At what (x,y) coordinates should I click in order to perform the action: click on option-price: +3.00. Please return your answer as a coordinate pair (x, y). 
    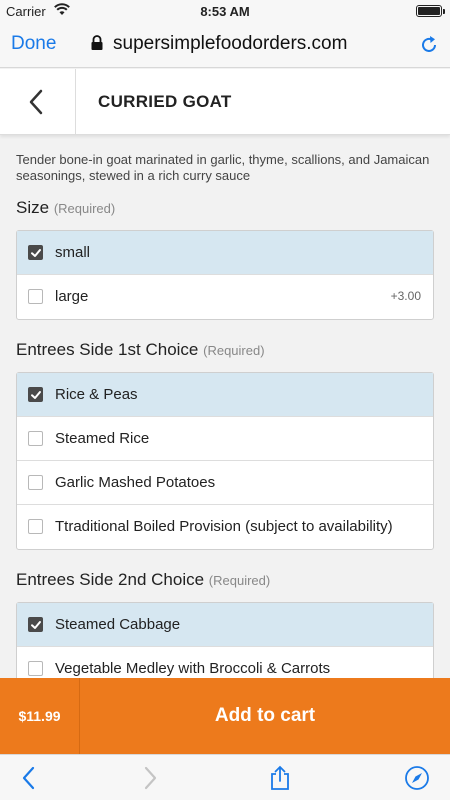
    Looking at the image, I should click on (405, 296).